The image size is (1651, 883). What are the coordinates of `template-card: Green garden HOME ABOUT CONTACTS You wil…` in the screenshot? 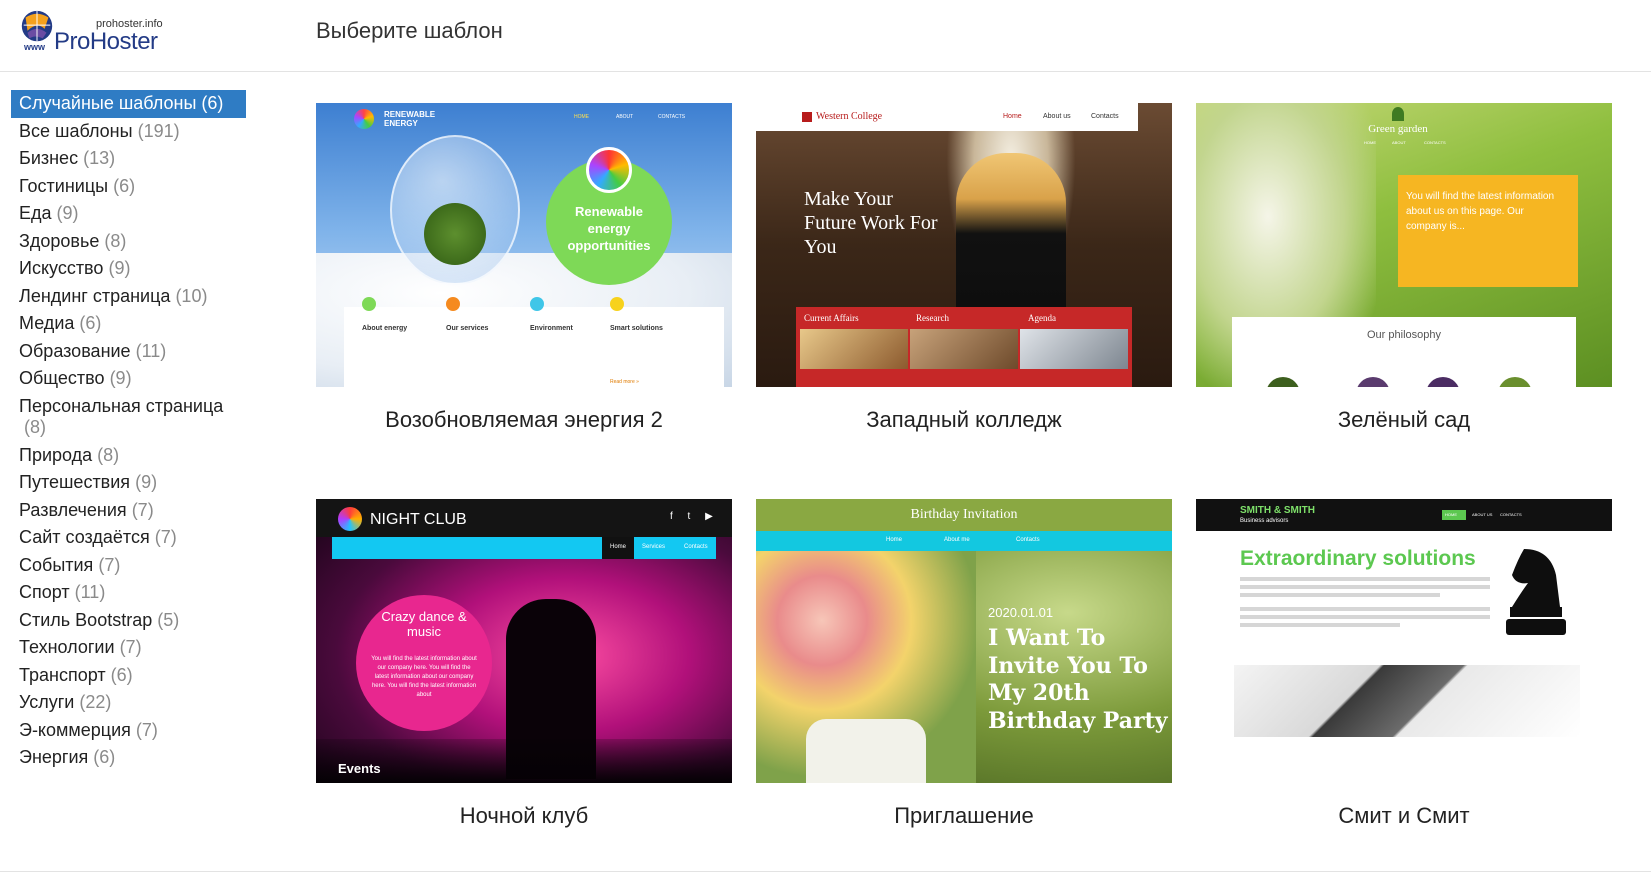 It's located at (1404, 267).